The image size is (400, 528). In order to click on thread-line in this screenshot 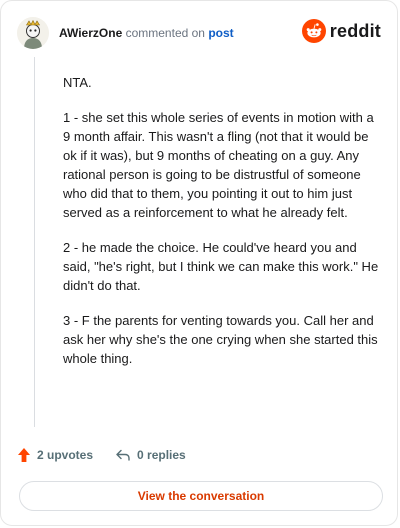, I will do `click(34, 242)`.